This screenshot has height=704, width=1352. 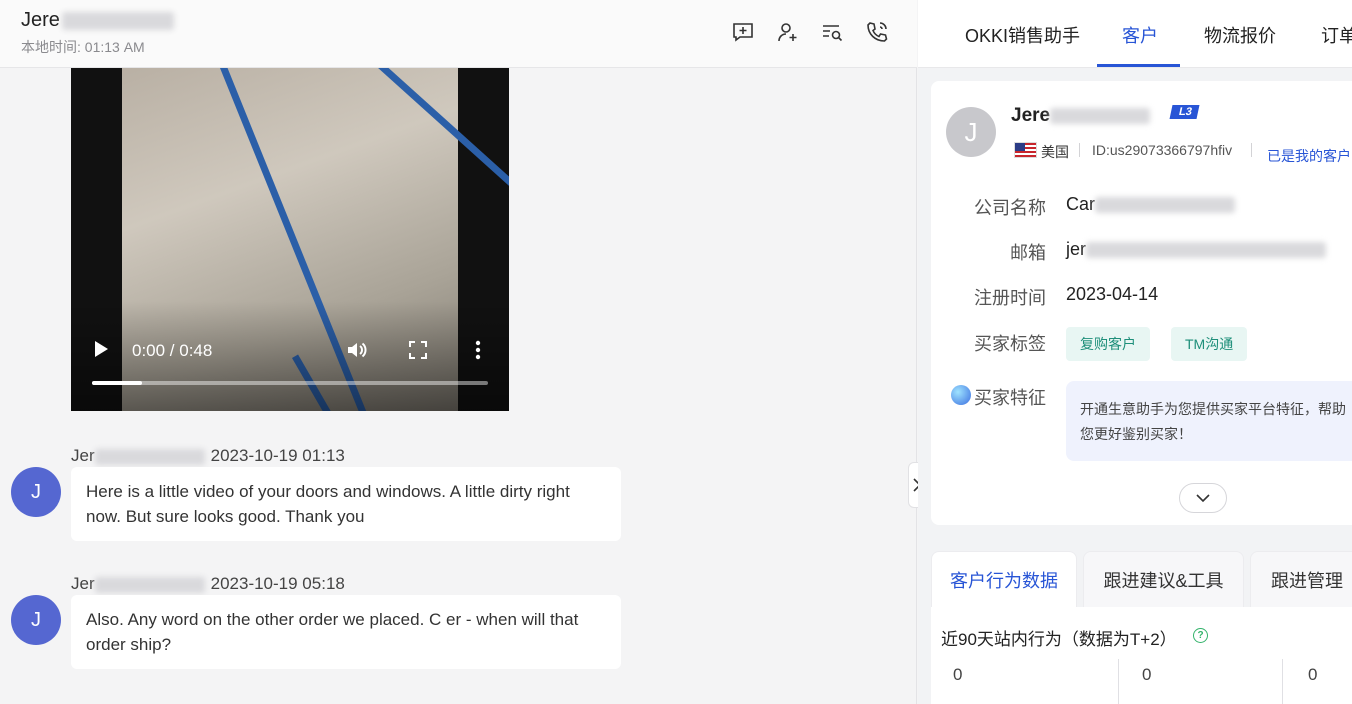 I want to click on company-value: Car, so click(x=1151, y=204).